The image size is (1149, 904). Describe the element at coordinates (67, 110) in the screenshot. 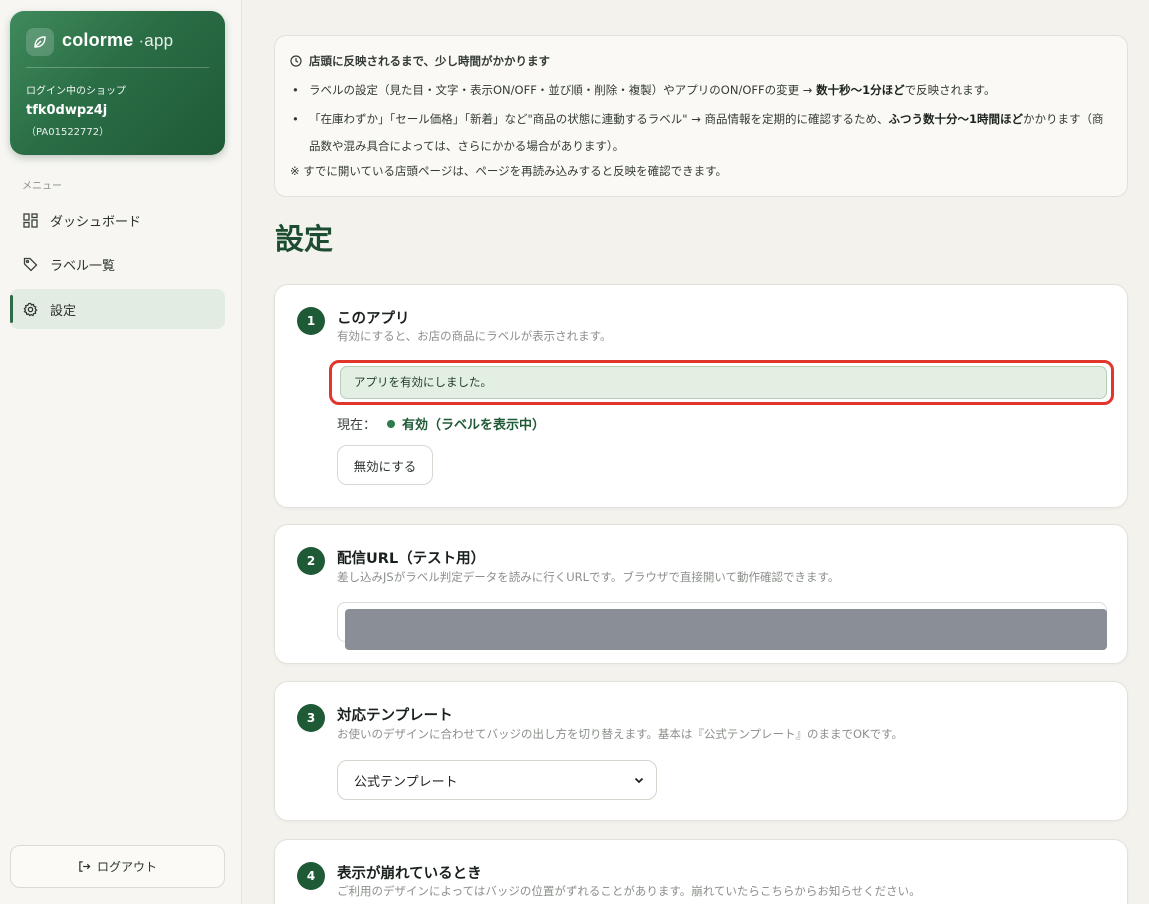

I see `shop-id: tfk0dwpz4j` at that location.